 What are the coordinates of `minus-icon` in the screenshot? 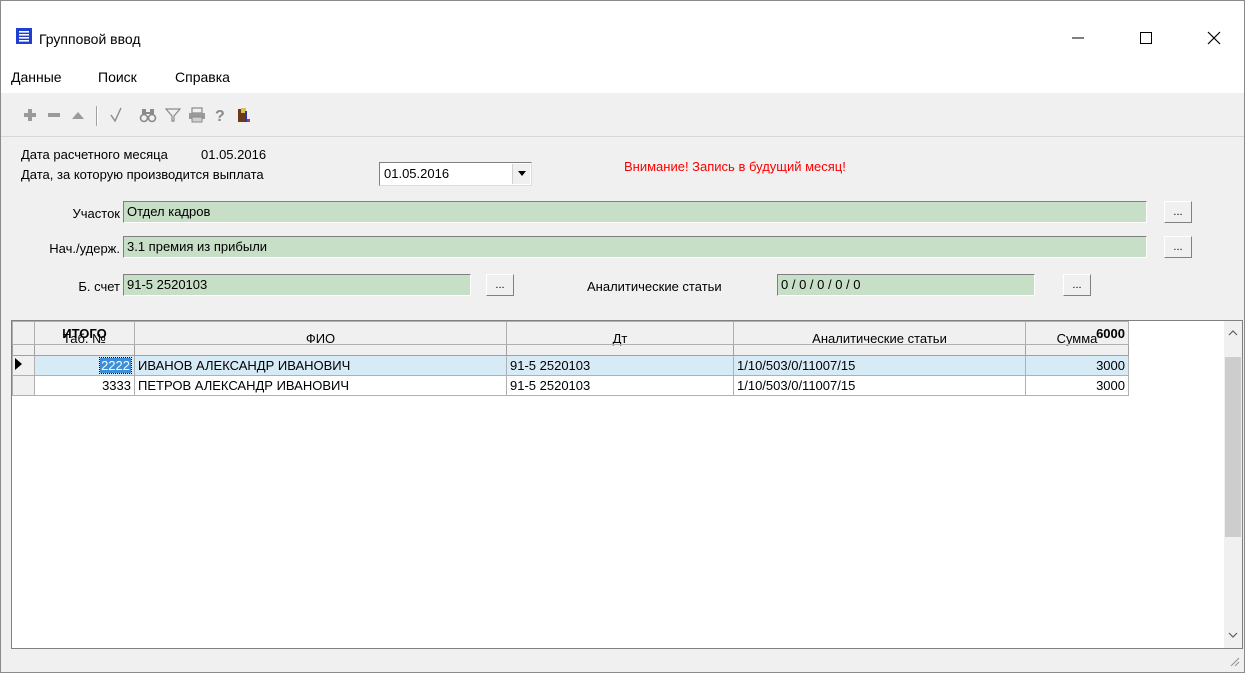 It's located at (54, 115).